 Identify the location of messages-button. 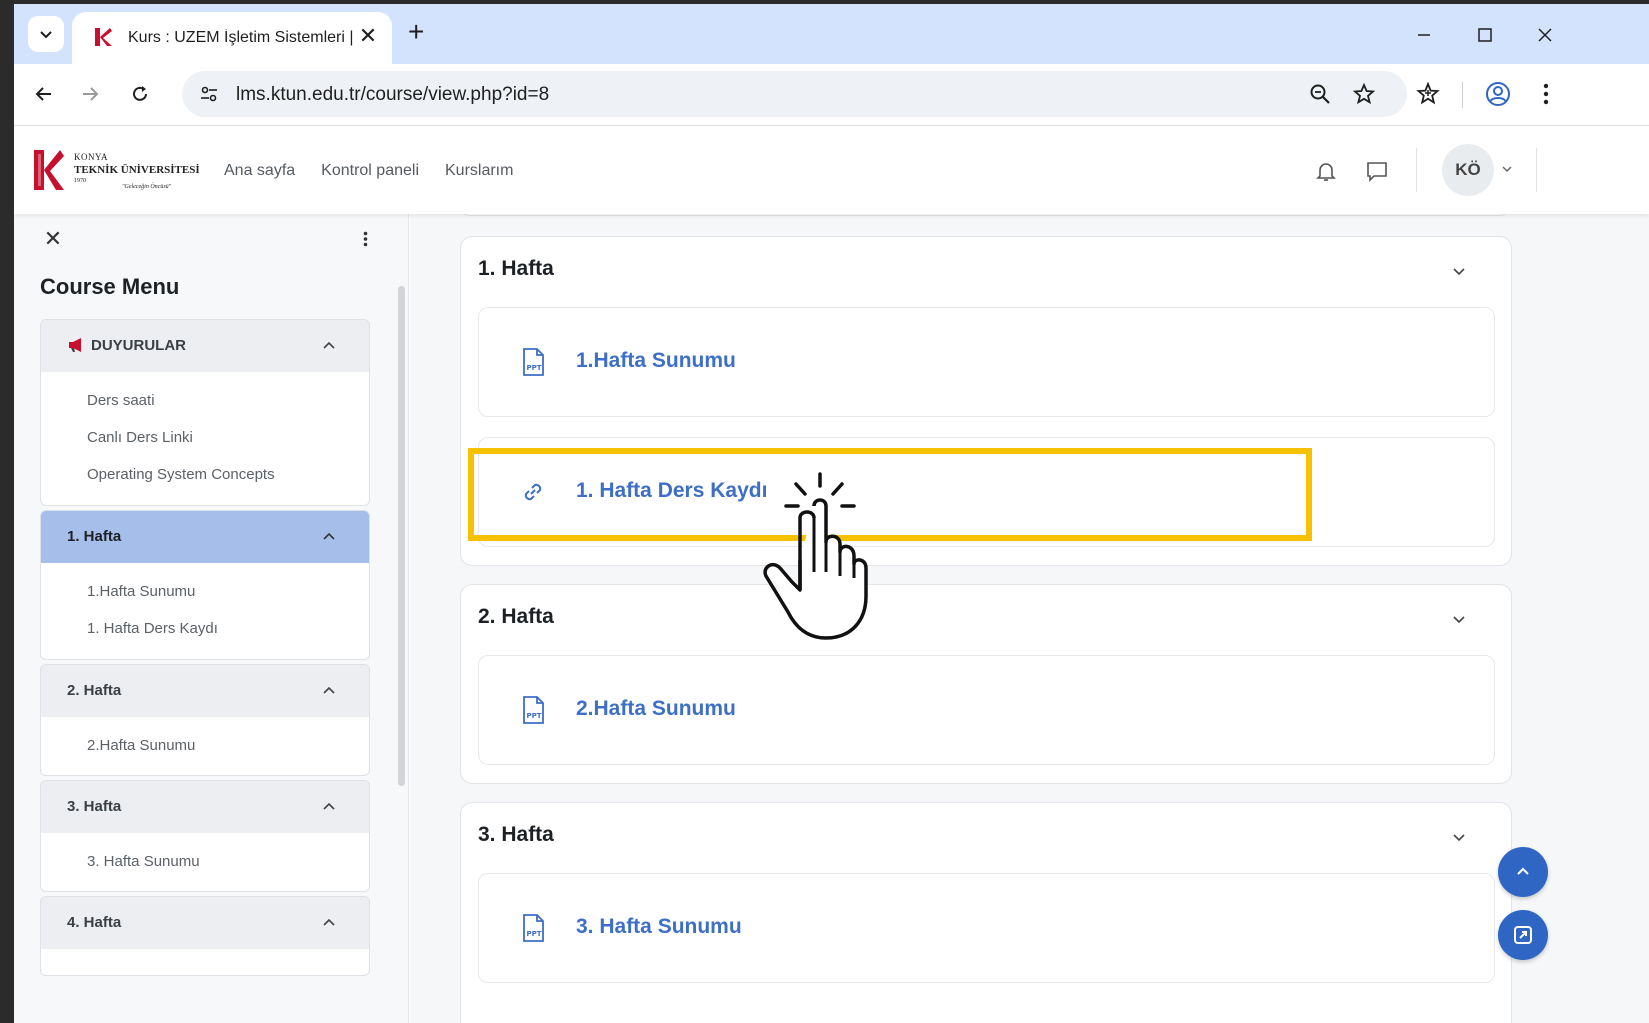
(1377, 171).